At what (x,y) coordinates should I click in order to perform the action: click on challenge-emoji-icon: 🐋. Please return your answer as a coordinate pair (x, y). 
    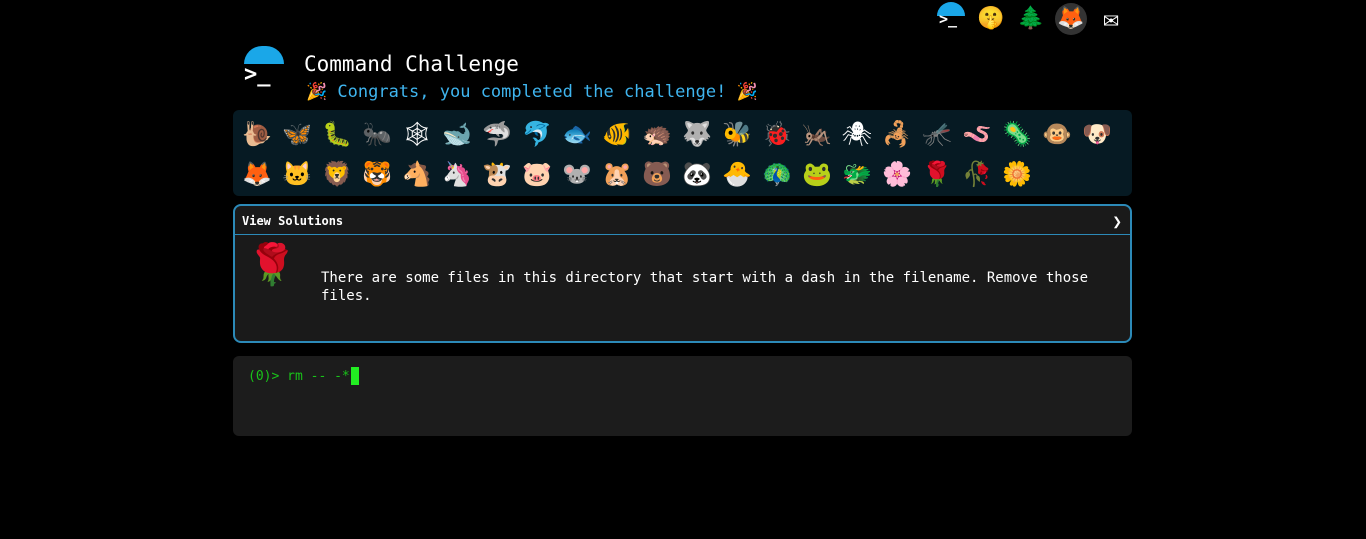
    Looking at the image, I should click on (457, 134).